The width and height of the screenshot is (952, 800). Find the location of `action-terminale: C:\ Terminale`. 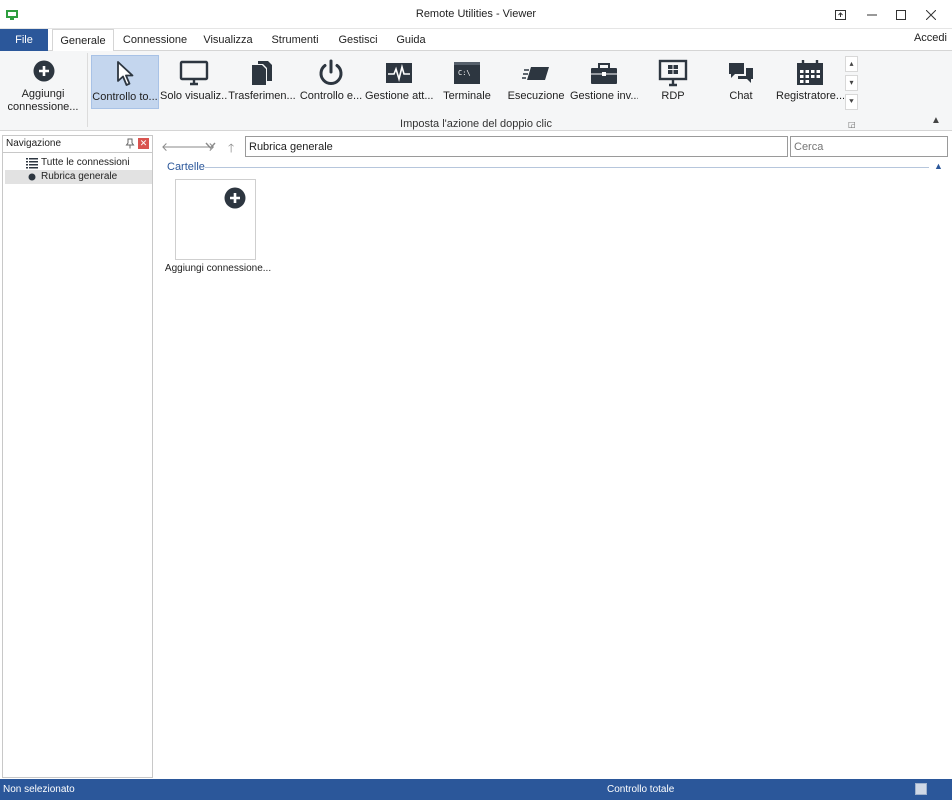

action-terminale: C:\ Terminale is located at coordinates (467, 82).